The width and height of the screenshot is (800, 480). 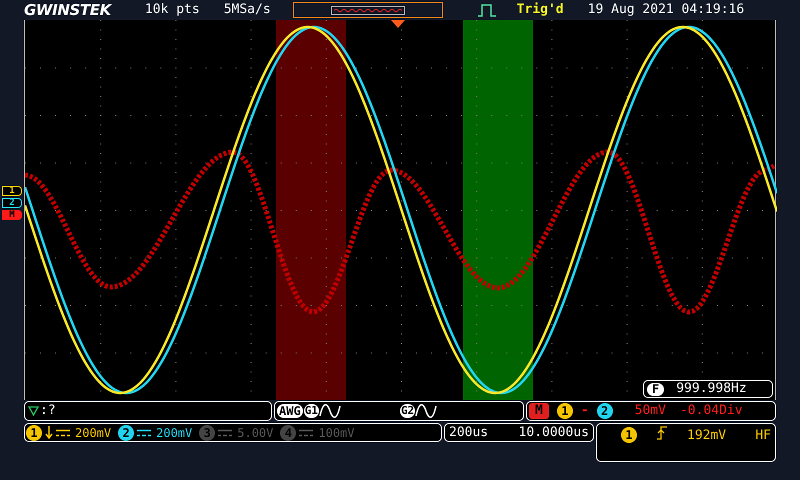 What do you see at coordinates (12, 215) in the screenshot?
I see `channel-marker: M` at bounding box center [12, 215].